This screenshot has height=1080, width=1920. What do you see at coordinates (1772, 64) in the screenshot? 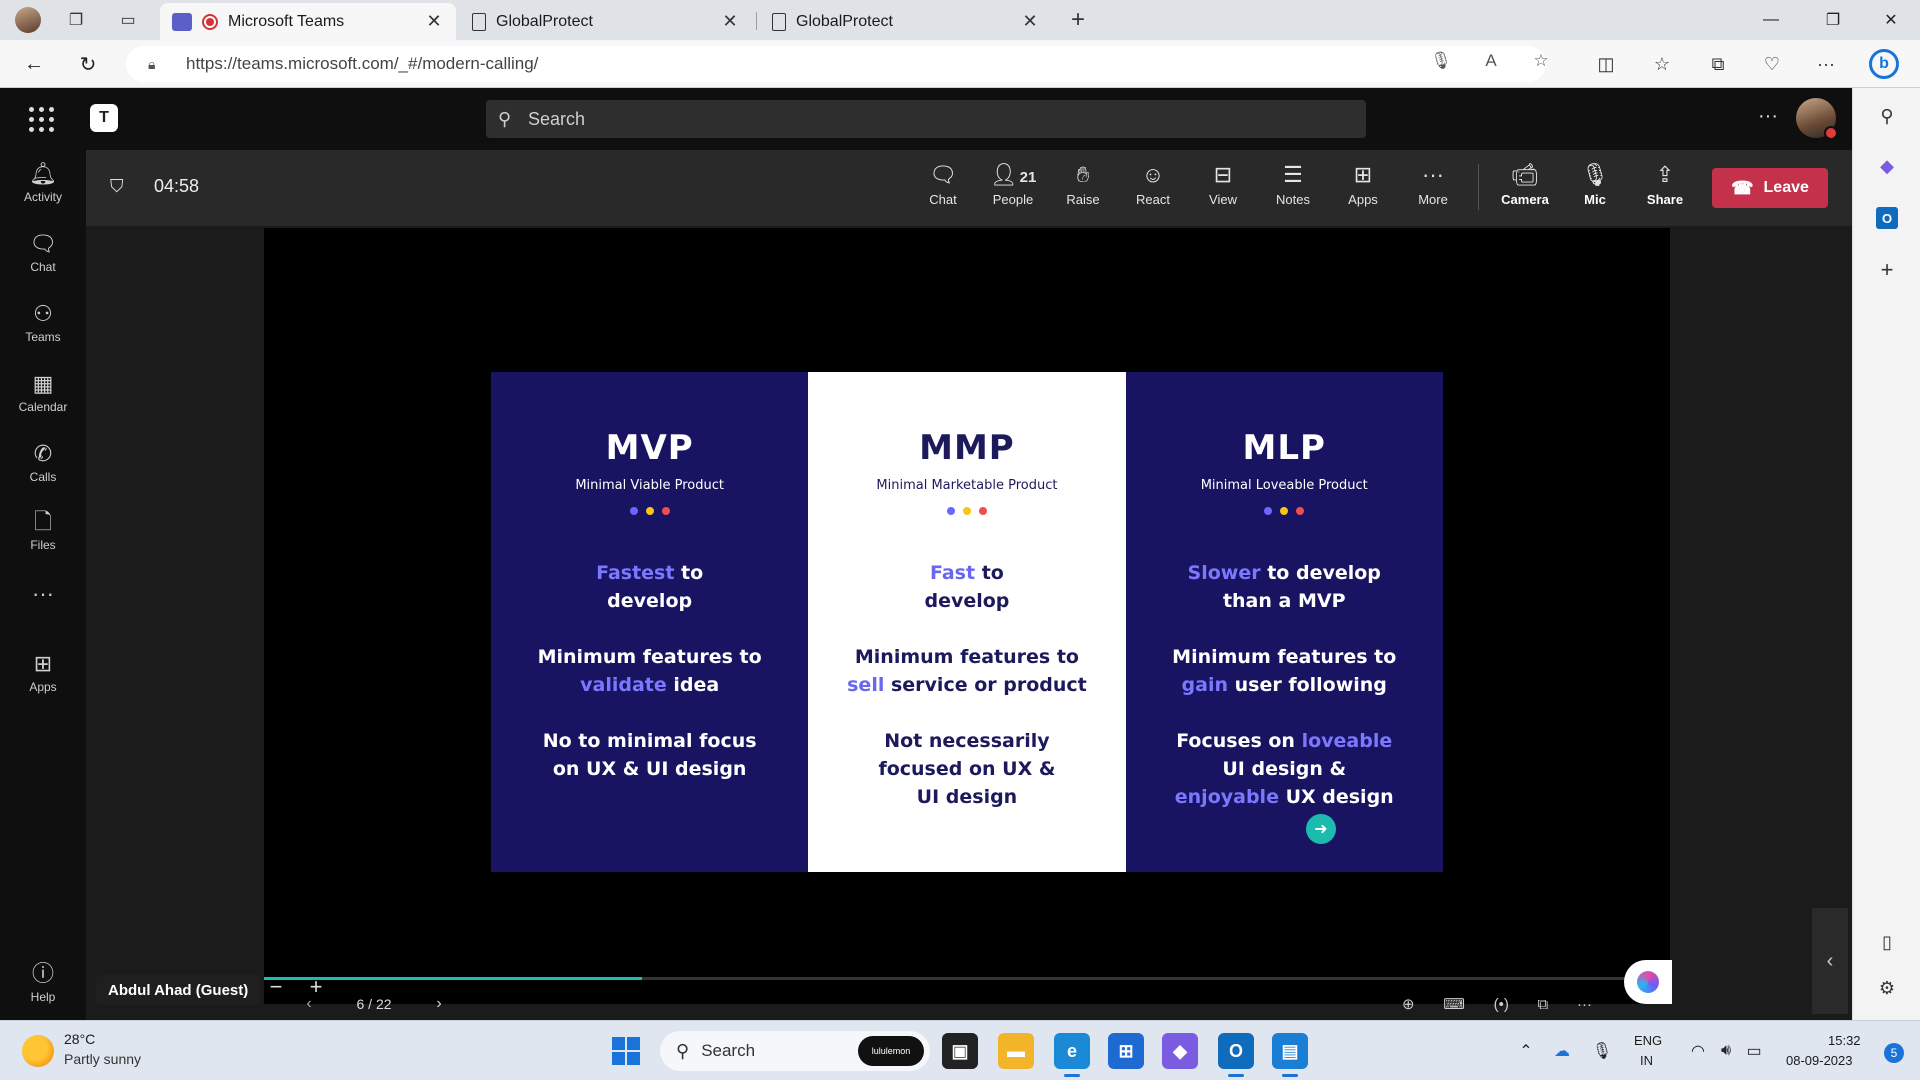
I see `browser-essentials-icon: ♡` at bounding box center [1772, 64].